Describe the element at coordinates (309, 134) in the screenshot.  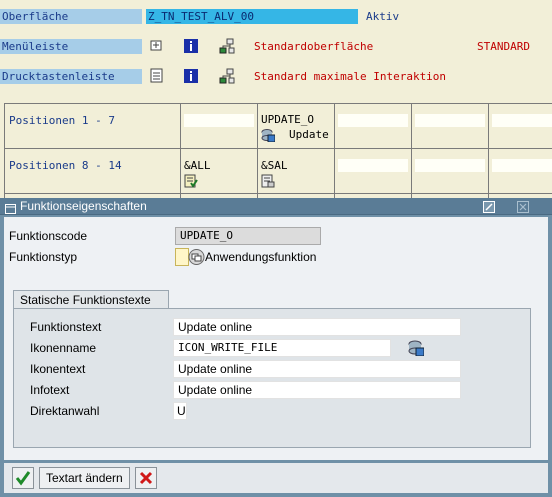
I see `grid-cell-text: Update` at that location.